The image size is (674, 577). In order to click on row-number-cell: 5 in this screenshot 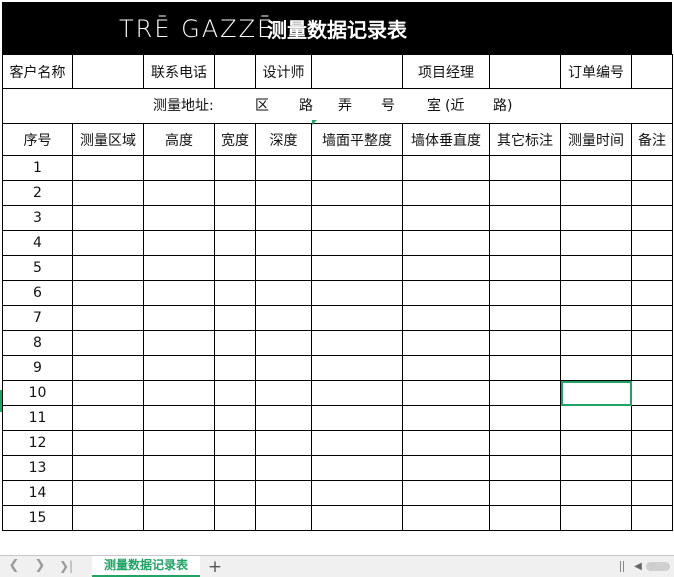, I will do `click(37, 268)`.